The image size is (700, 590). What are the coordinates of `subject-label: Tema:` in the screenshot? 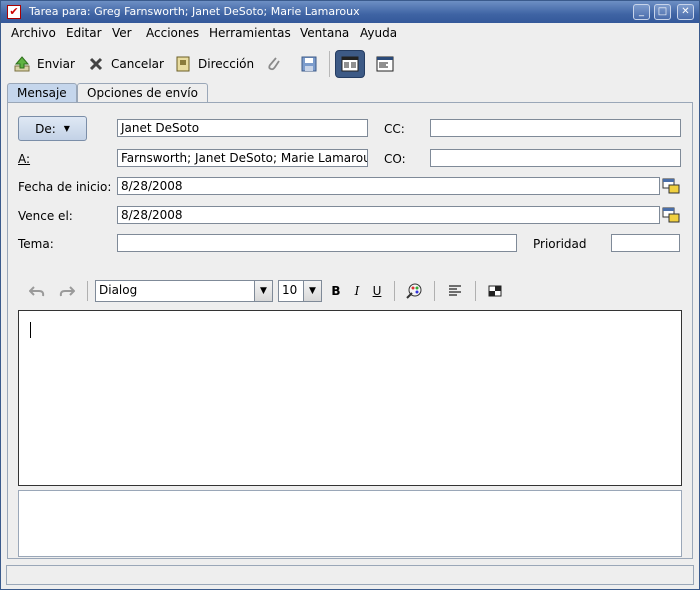 It's located at (36, 244).